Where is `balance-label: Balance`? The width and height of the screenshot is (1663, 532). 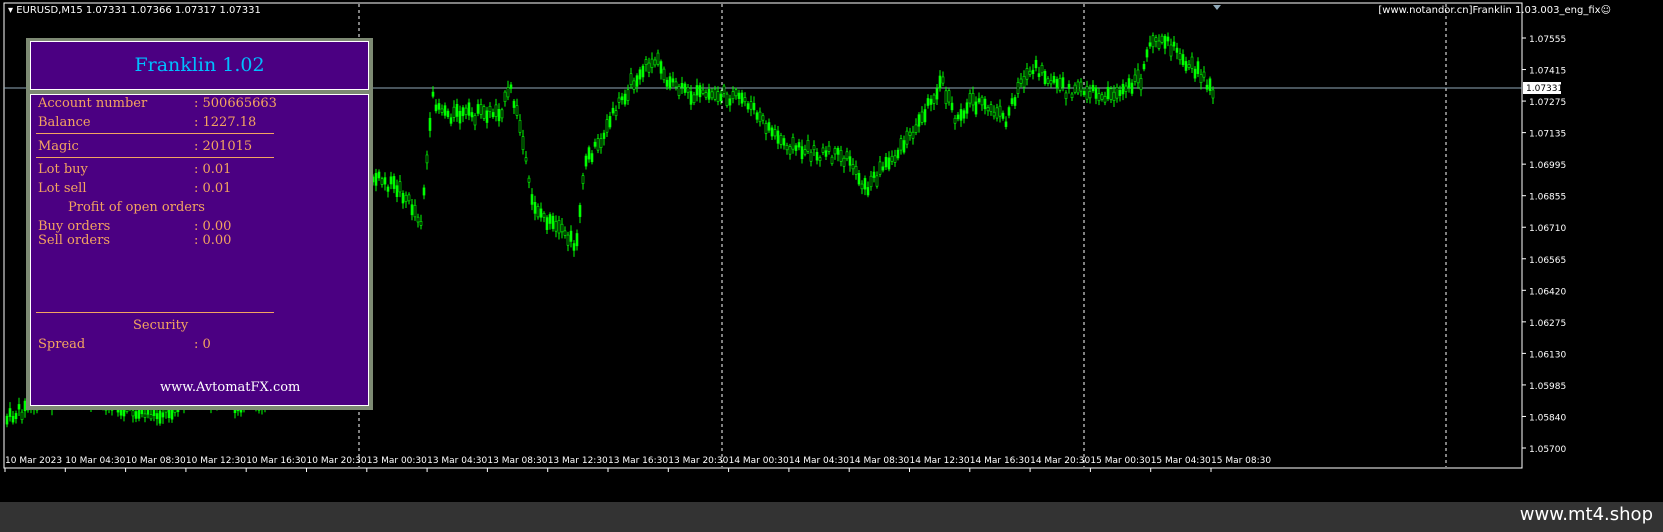
balance-label: Balance is located at coordinates (64, 122).